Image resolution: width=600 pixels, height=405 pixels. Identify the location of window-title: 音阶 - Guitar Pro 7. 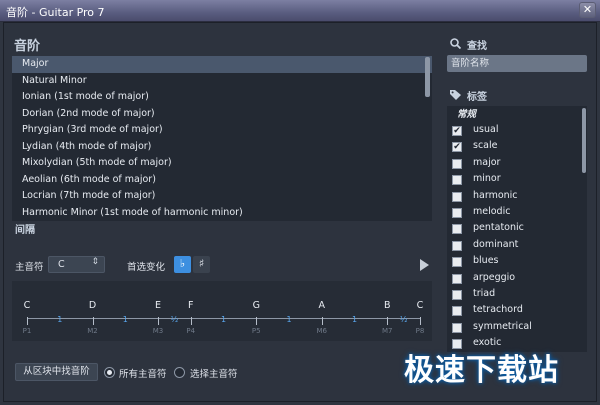
(55, 12).